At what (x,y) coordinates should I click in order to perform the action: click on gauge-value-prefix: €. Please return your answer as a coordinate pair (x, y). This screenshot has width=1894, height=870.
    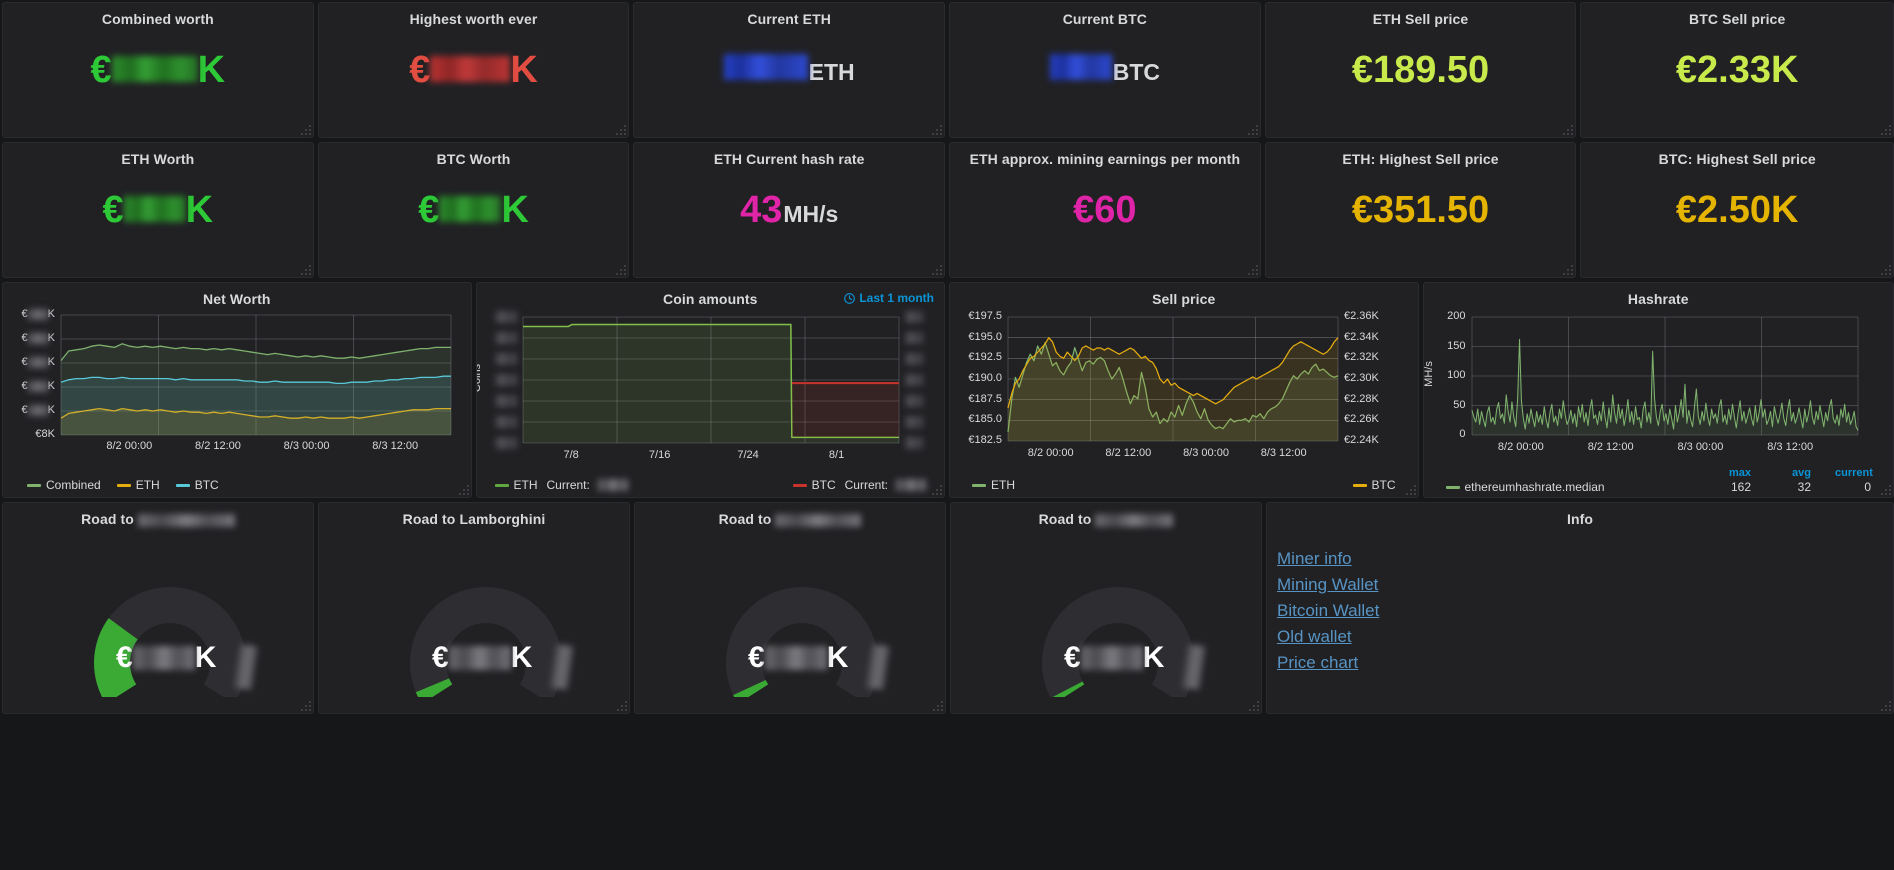
    Looking at the image, I should click on (124, 657).